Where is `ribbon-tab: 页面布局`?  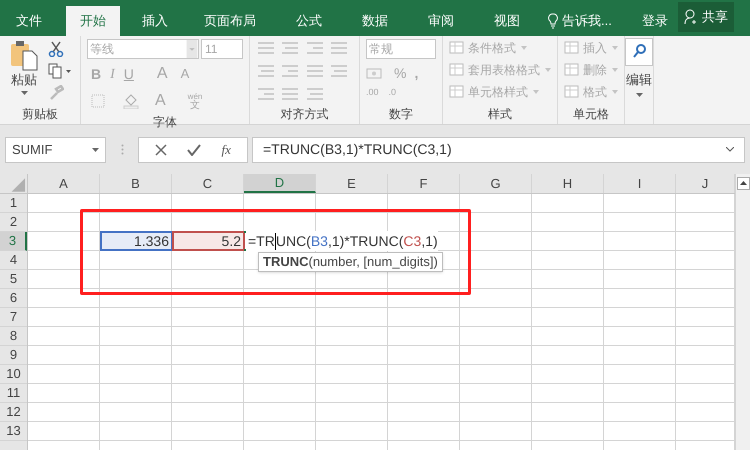 ribbon-tab: 页面布局 is located at coordinates (230, 21).